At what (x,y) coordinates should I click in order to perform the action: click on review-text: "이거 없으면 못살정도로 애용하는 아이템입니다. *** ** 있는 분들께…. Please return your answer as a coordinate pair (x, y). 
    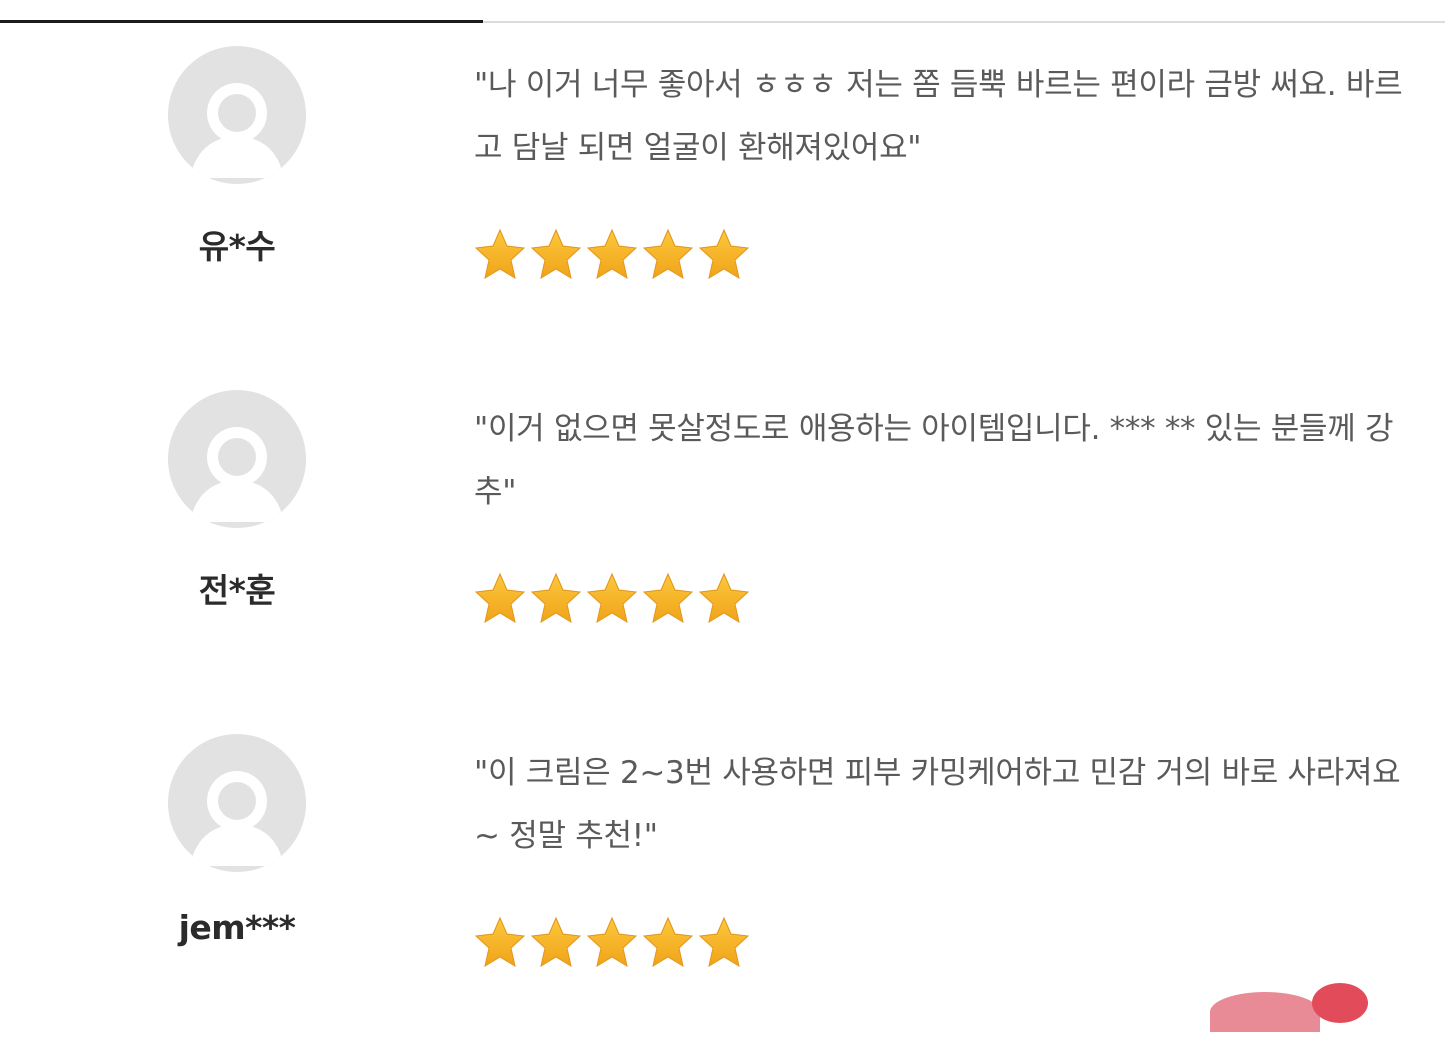
    Looking at the image, I should click on (934, 460).